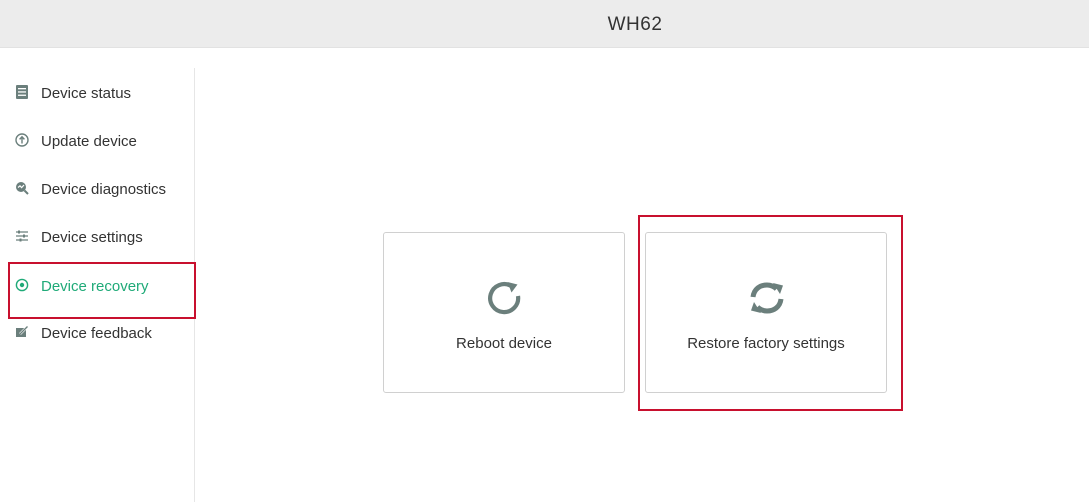  What do you see at coordinates (22, 331) in the screenshot?
I see `feedback-icon` at bounding box center [22, 331].